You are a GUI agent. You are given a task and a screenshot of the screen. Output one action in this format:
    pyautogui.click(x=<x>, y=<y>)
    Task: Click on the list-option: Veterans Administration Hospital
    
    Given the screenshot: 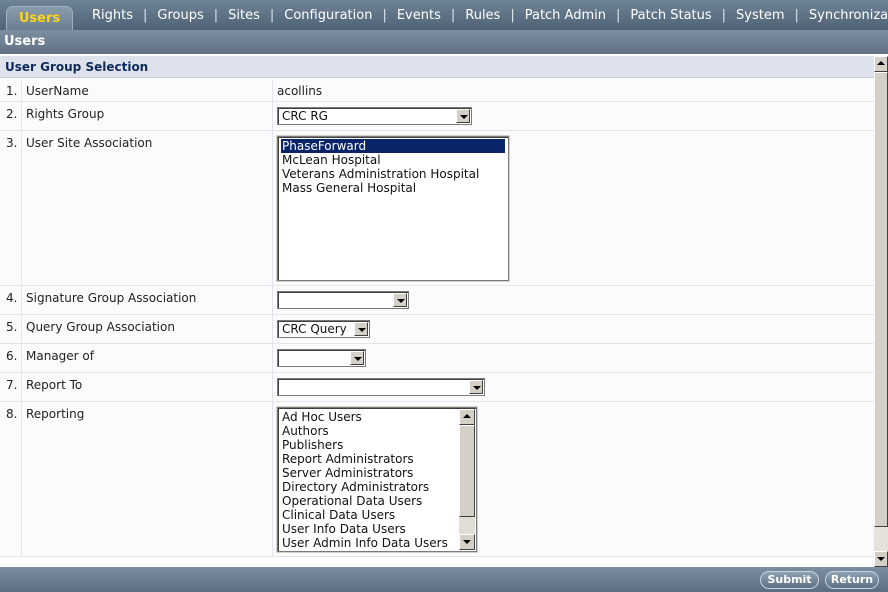 What is the action you would take?
    pyautogui.click(x=393, y=174)
    